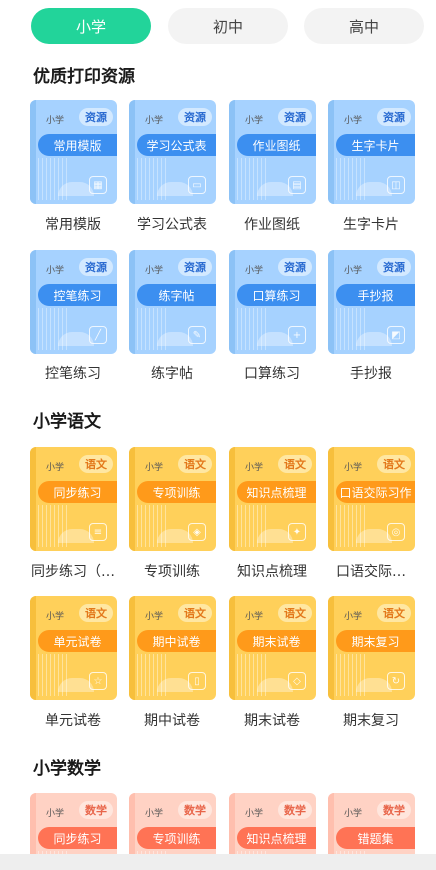 This screenshot has height=870, width=436. What do you see at coordinates (172, 720) in the screenshot?
I see `card-label: 期中试卷` at bounding box center [172, 720].